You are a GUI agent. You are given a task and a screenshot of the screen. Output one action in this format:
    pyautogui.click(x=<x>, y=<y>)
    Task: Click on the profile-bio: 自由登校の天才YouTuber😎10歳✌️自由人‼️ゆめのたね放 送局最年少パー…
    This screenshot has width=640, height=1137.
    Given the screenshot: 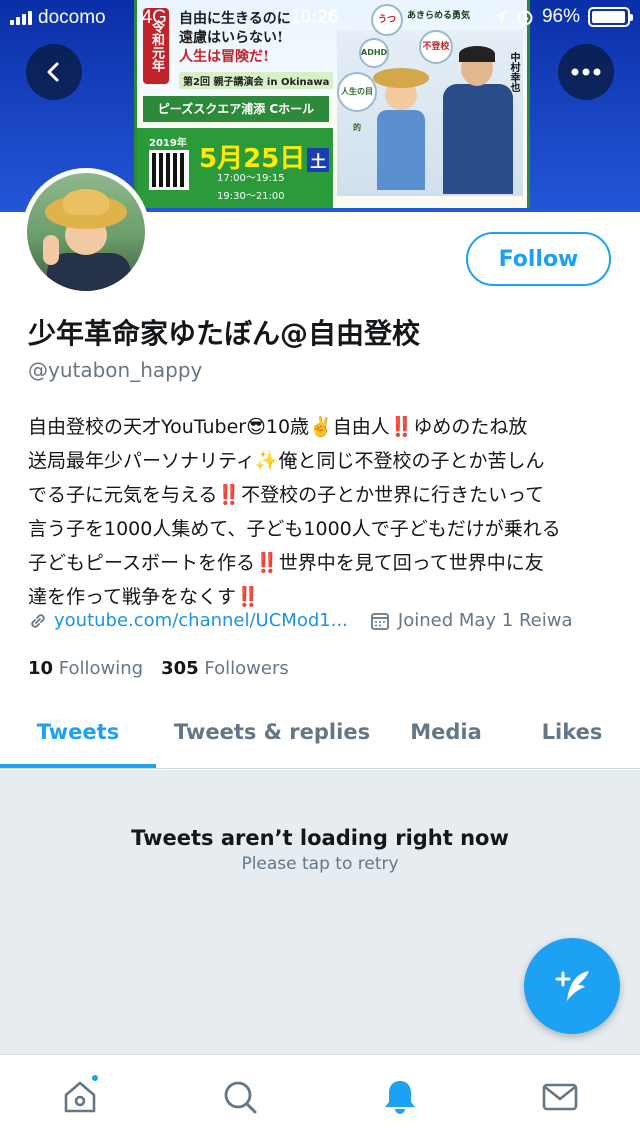 What is the action you would take?
    pyautogui.click(x=294, y=512)
    